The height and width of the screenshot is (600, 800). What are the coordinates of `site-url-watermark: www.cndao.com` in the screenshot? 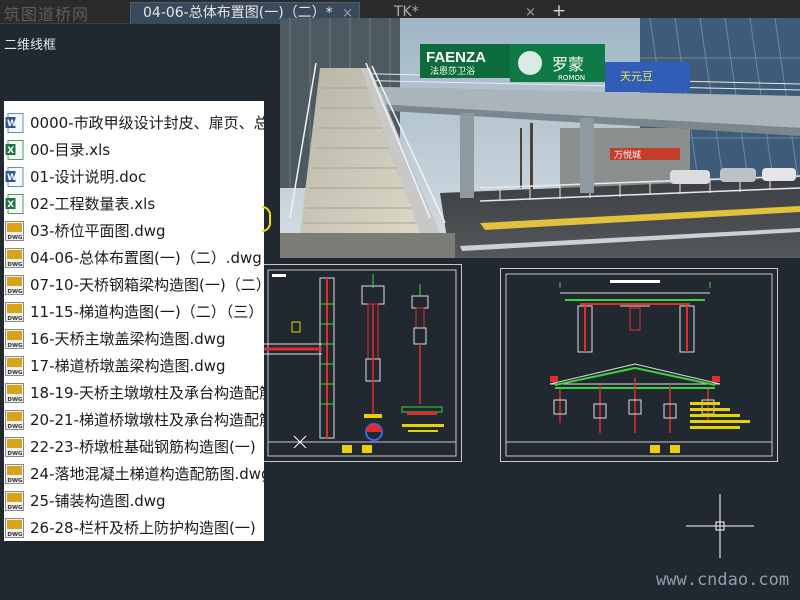 It's located at (723, 580).